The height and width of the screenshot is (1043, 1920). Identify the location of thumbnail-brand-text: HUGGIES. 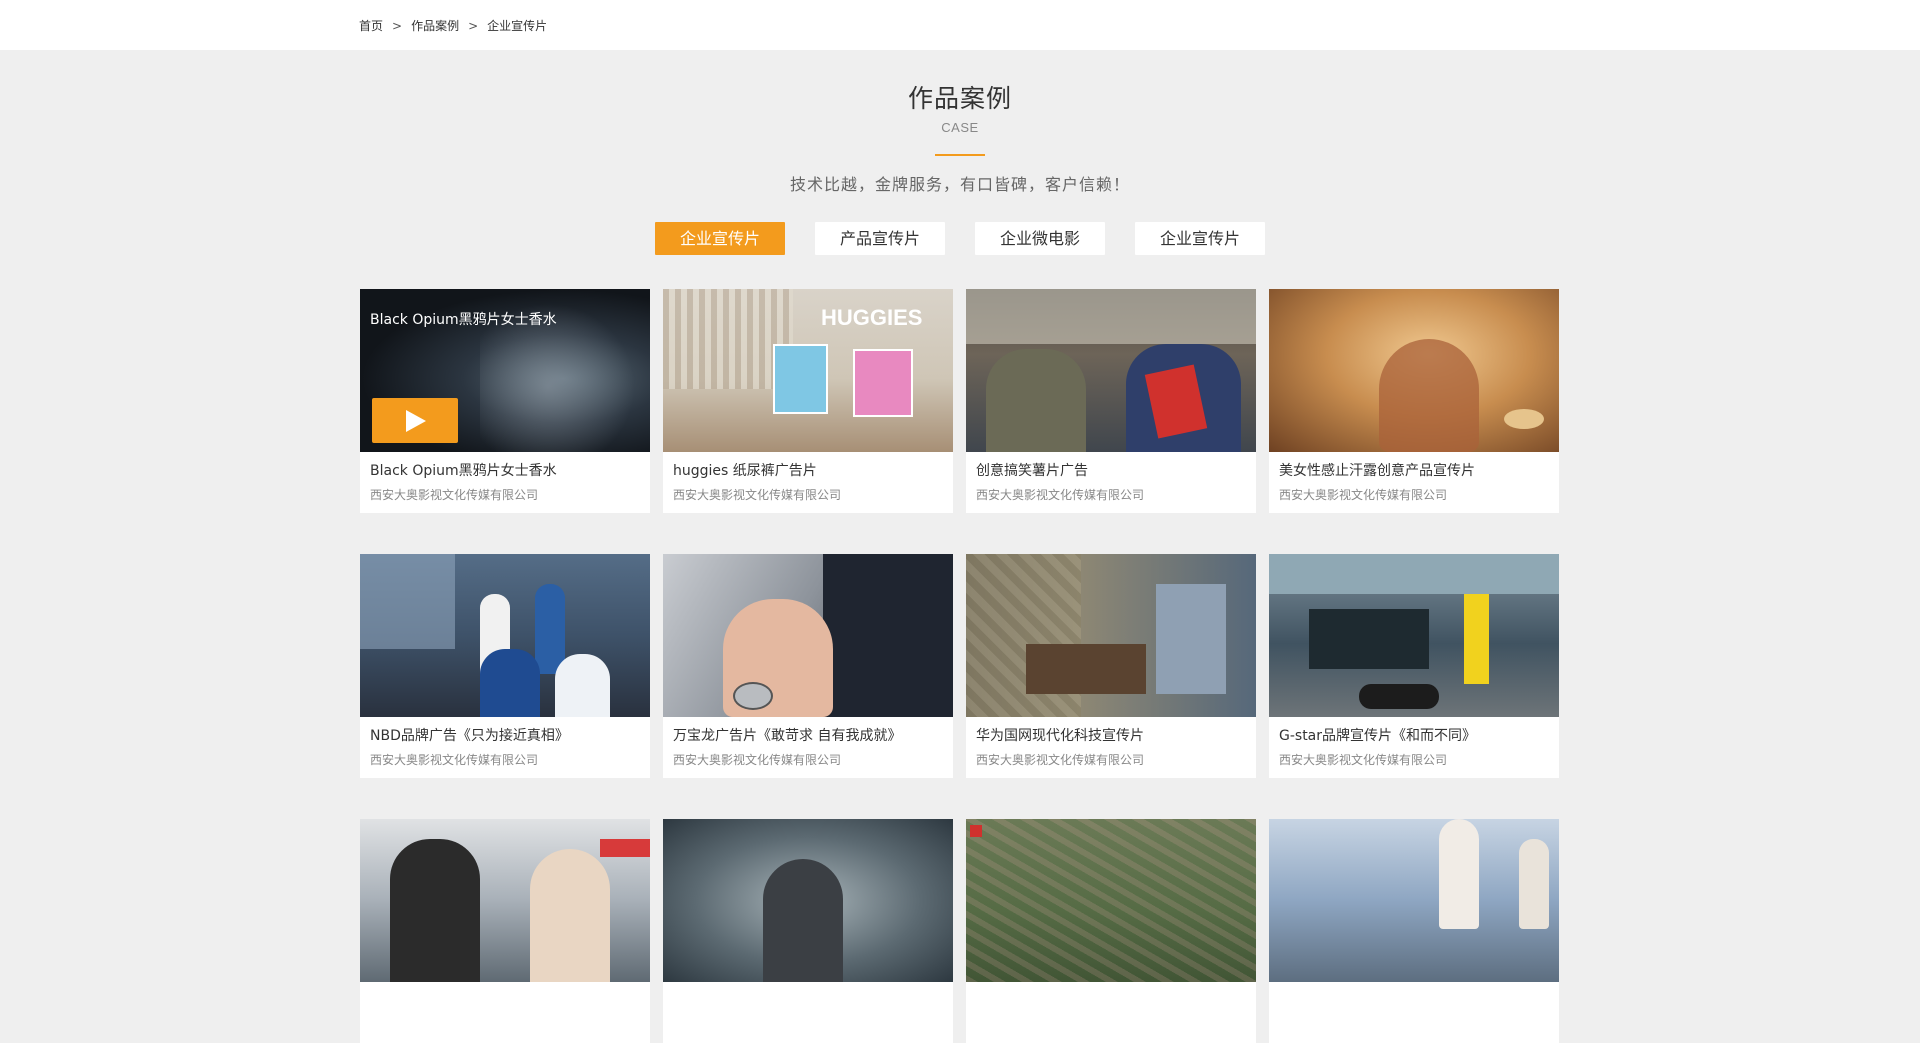
(872, 317).